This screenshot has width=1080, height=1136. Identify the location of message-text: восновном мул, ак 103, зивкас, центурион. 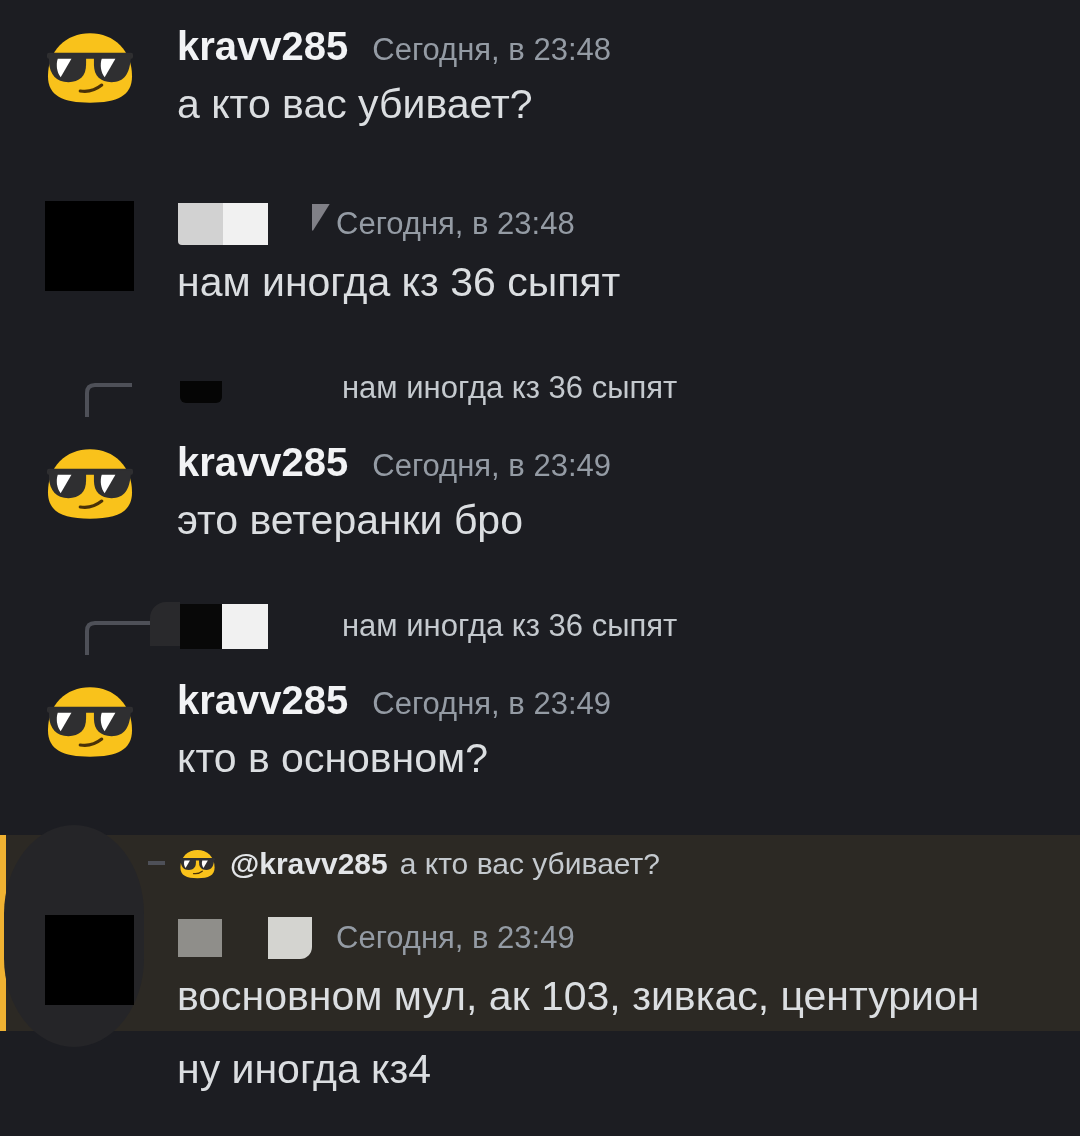
(578, 996).